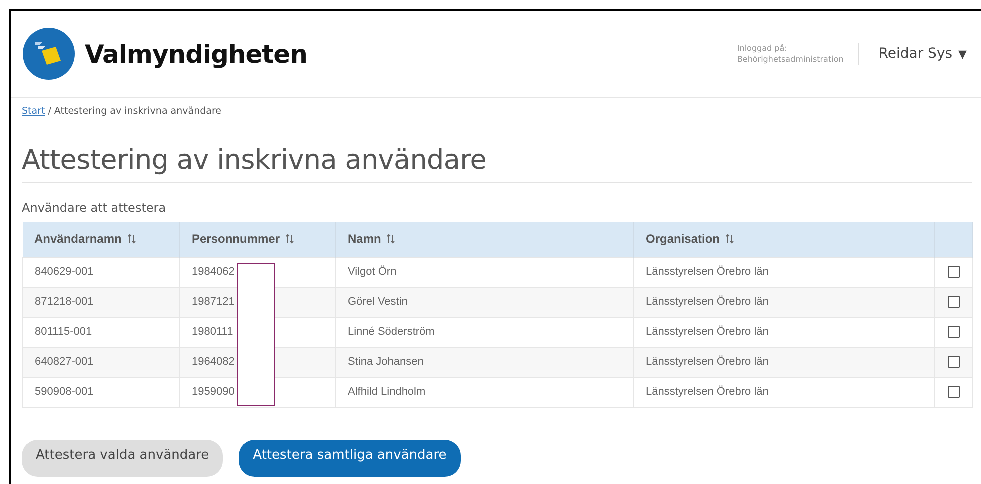  I want to click on breadcrumb-current: Attestering av inskrivna användare, so click(138, 111).